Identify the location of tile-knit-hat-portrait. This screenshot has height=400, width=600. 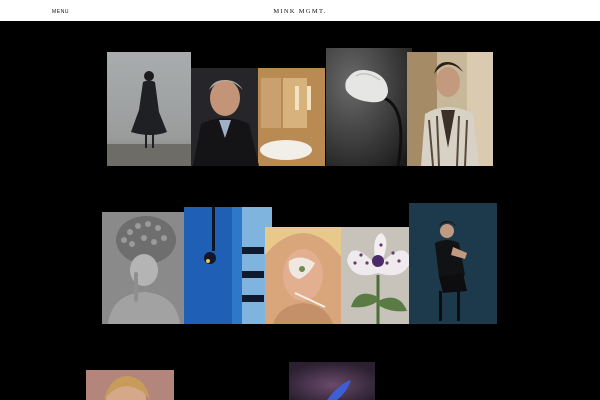
(143, 268).